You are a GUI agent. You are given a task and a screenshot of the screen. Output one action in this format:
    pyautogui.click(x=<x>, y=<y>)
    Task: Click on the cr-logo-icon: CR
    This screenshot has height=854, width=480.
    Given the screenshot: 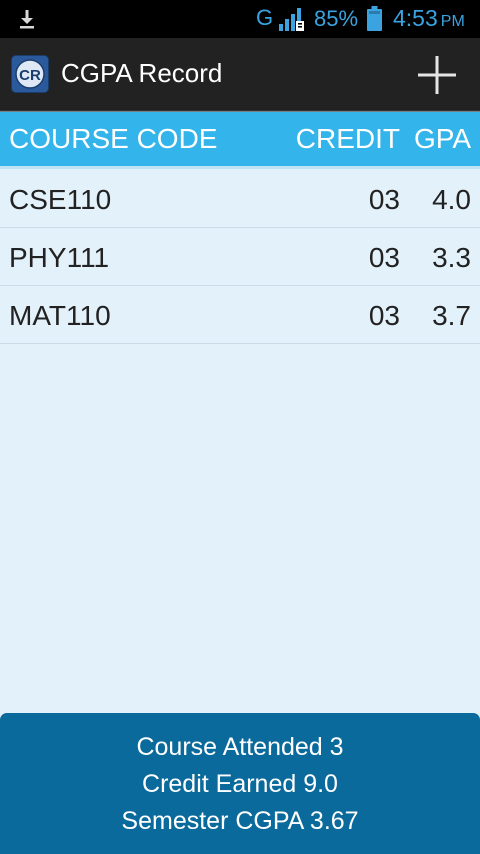 What is the action you would take?
    pyautogui.click(x=30, y=74)
    